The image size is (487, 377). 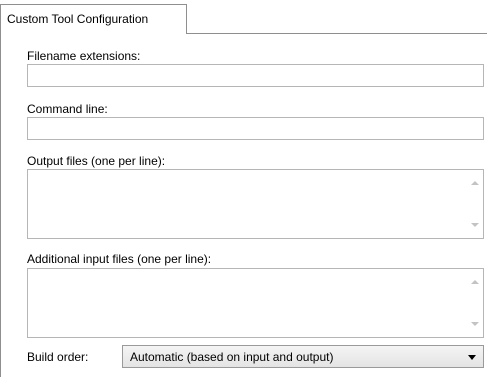 What do you see at coordinates (474, 303) in the screenshot?
I see `additional-input-files-scrollbar` at bounding box center [474, 303].